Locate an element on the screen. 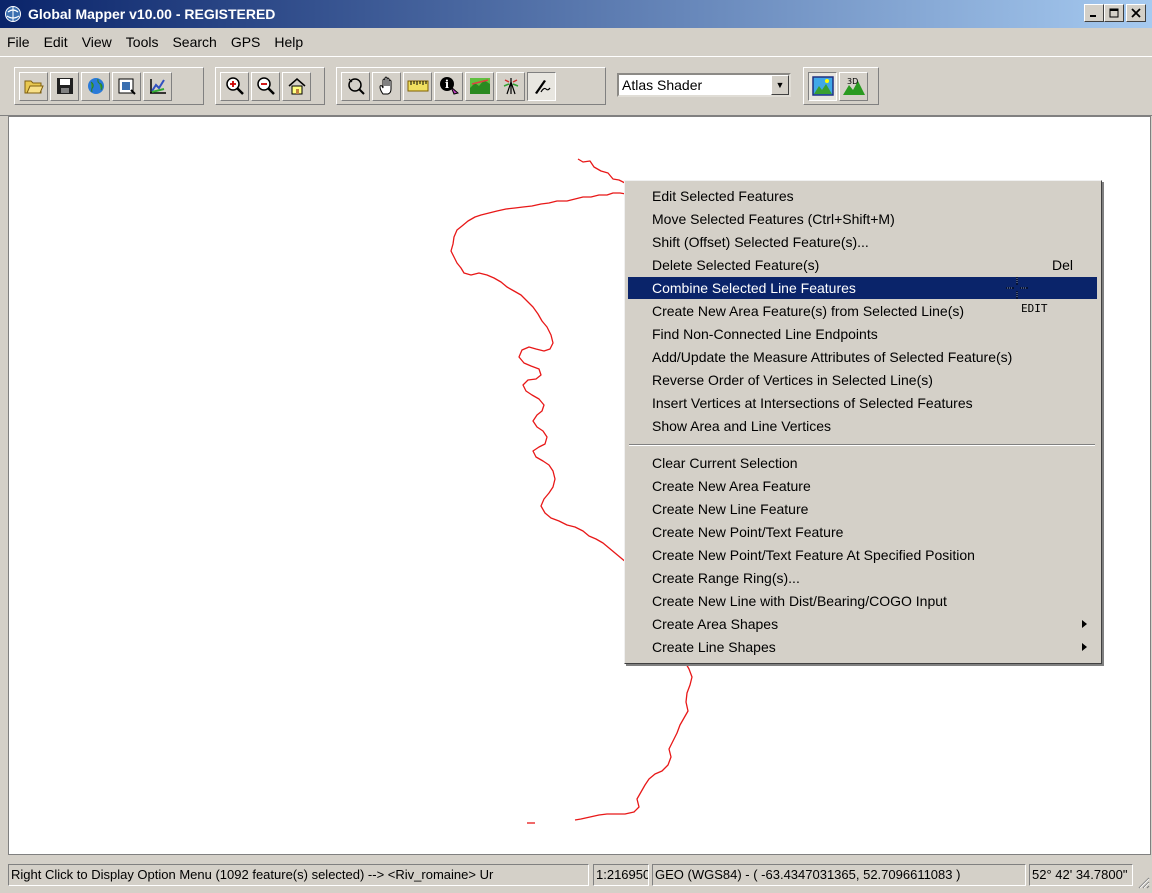  toolbar: i Atlas Shader ▼ 3D is located at coordinates (576, 86).